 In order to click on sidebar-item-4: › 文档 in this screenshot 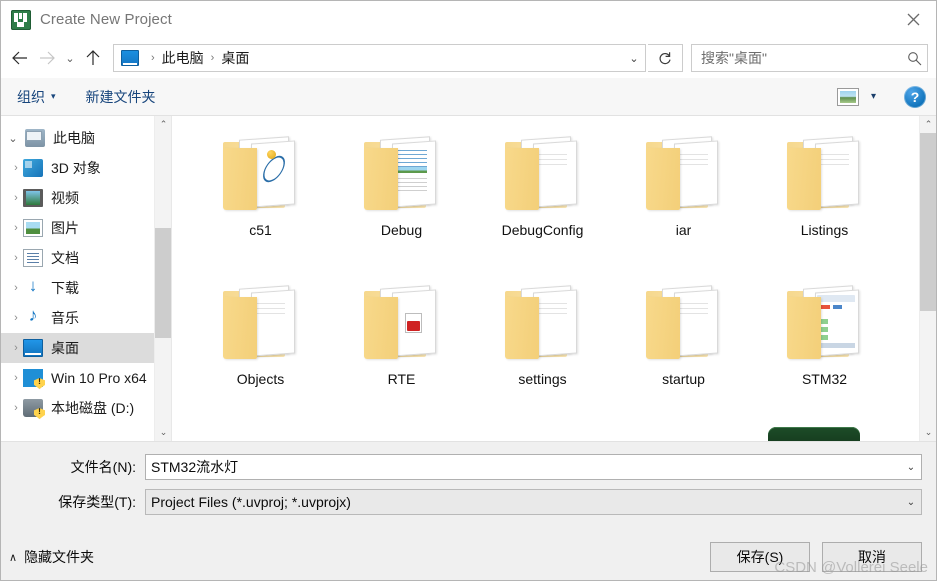, I will do `click(86, 258)`.